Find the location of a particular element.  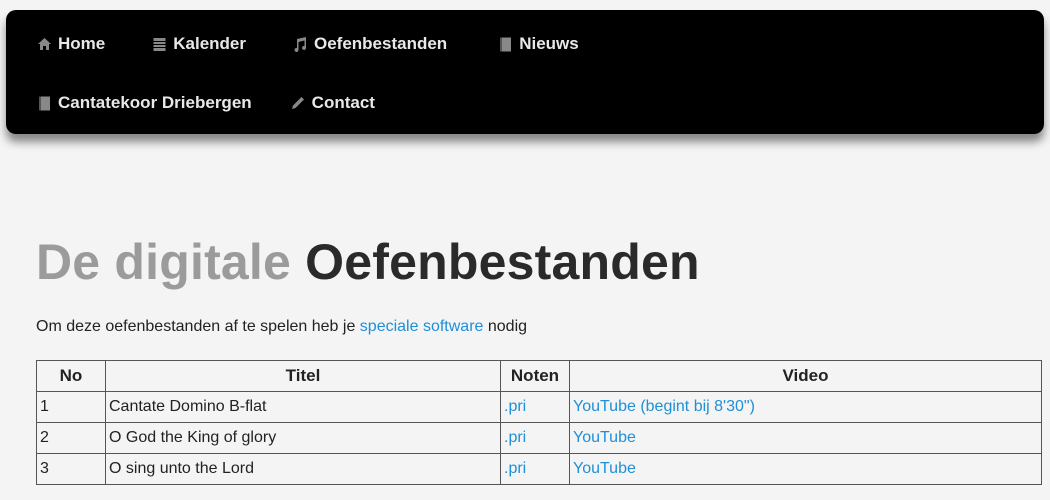

table-header-row: No Titel Noten Video is located at coordinates (539, 376).